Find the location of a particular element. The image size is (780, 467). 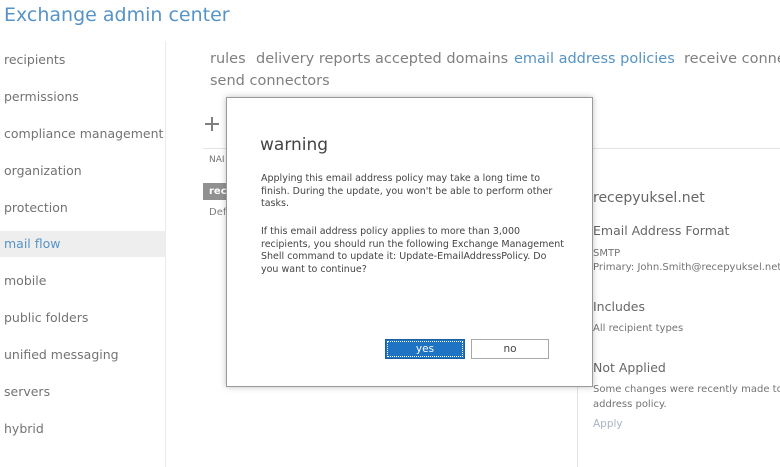

dialog-title: warning is located at coordinates (294, 145).